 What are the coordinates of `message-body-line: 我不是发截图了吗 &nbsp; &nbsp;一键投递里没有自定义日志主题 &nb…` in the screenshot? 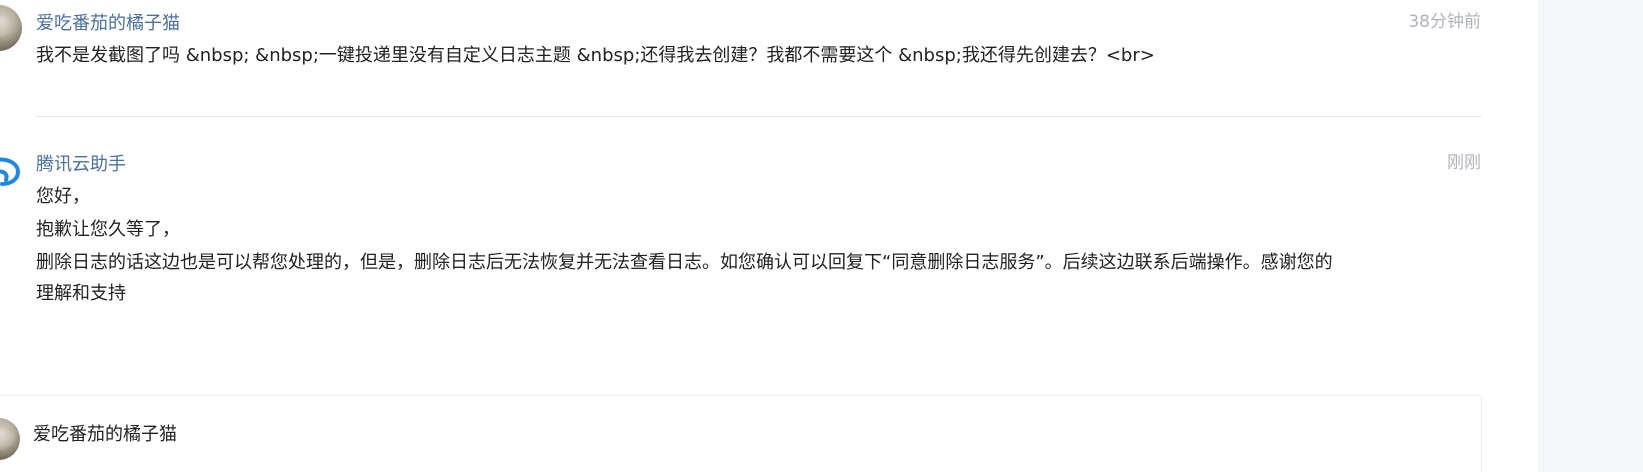 It's located at (595, 55).